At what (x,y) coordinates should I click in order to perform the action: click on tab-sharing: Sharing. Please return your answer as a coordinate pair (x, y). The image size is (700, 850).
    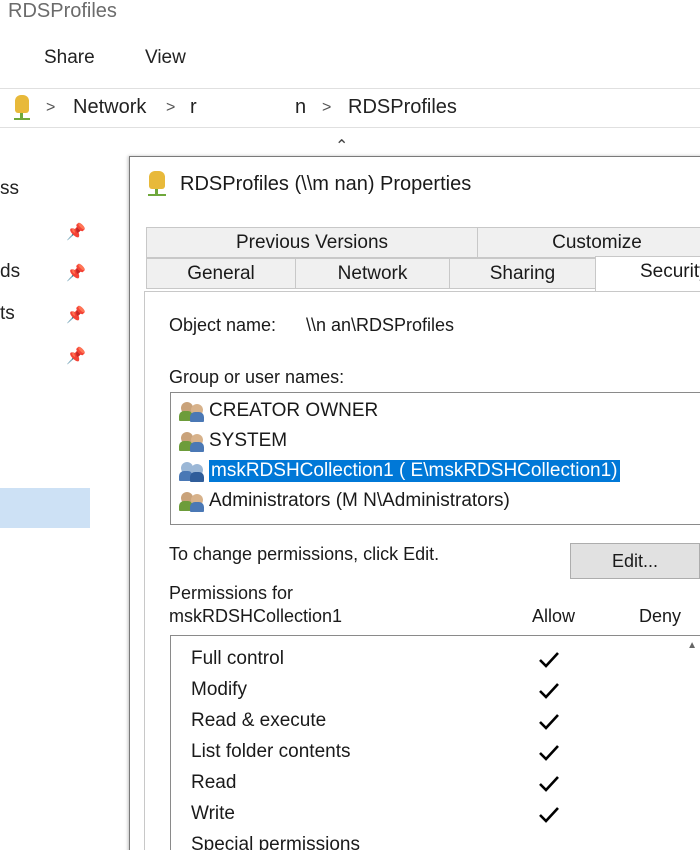
    Looking at the image, I should click on (522, 273).